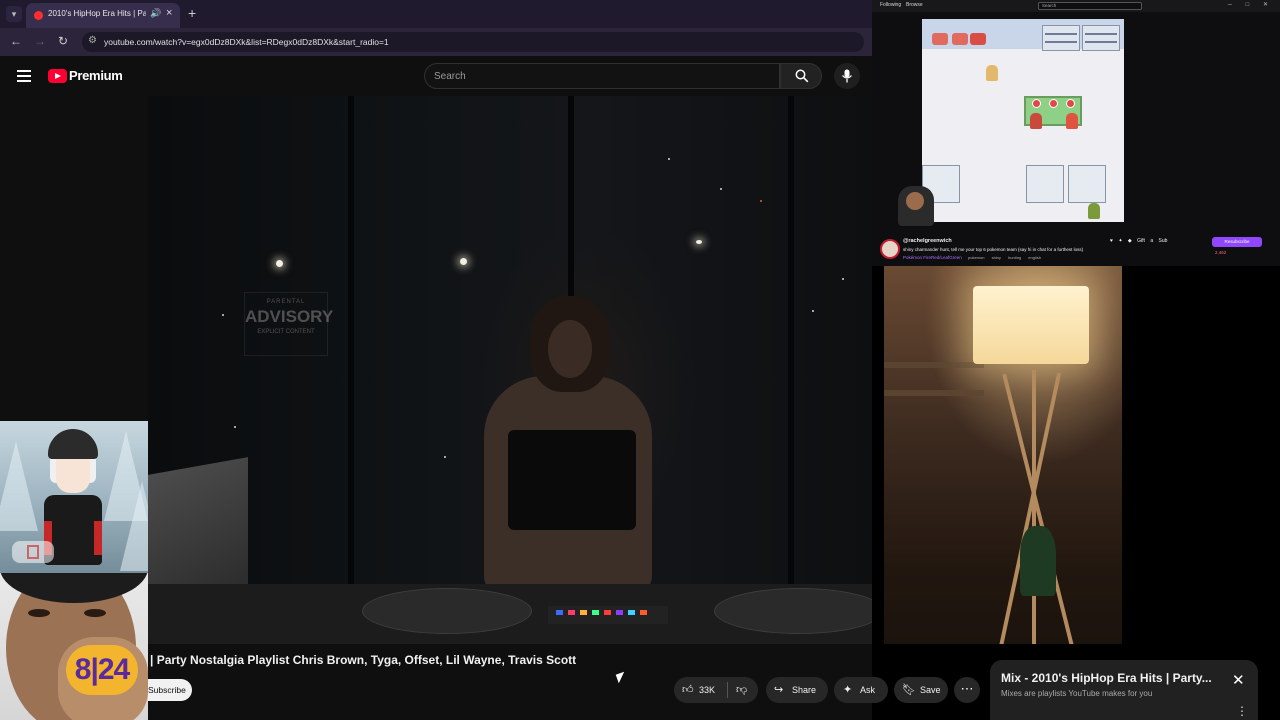 The width and height of the screenshot is (1280, 720). Describe the element at coordinates (286, 302) in the screenshot. I see `poster-line-1: PARENTAL` at that location.